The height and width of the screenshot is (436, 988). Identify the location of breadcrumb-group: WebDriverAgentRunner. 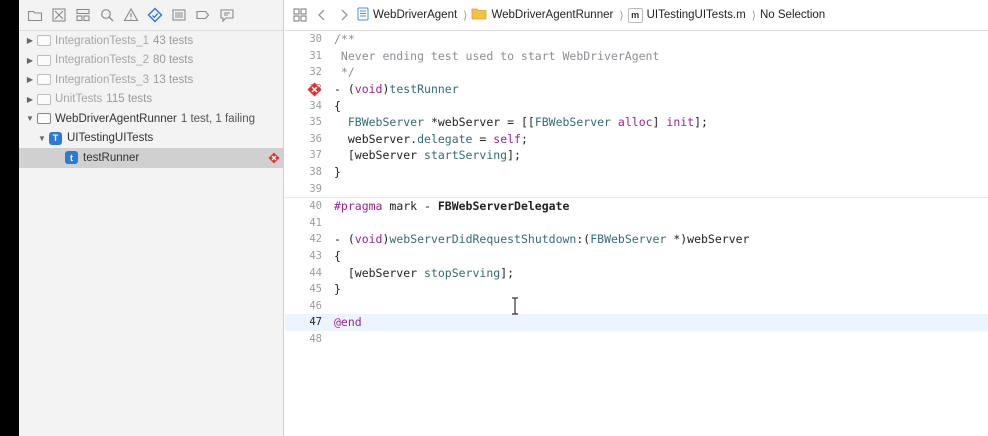
(542, 15).